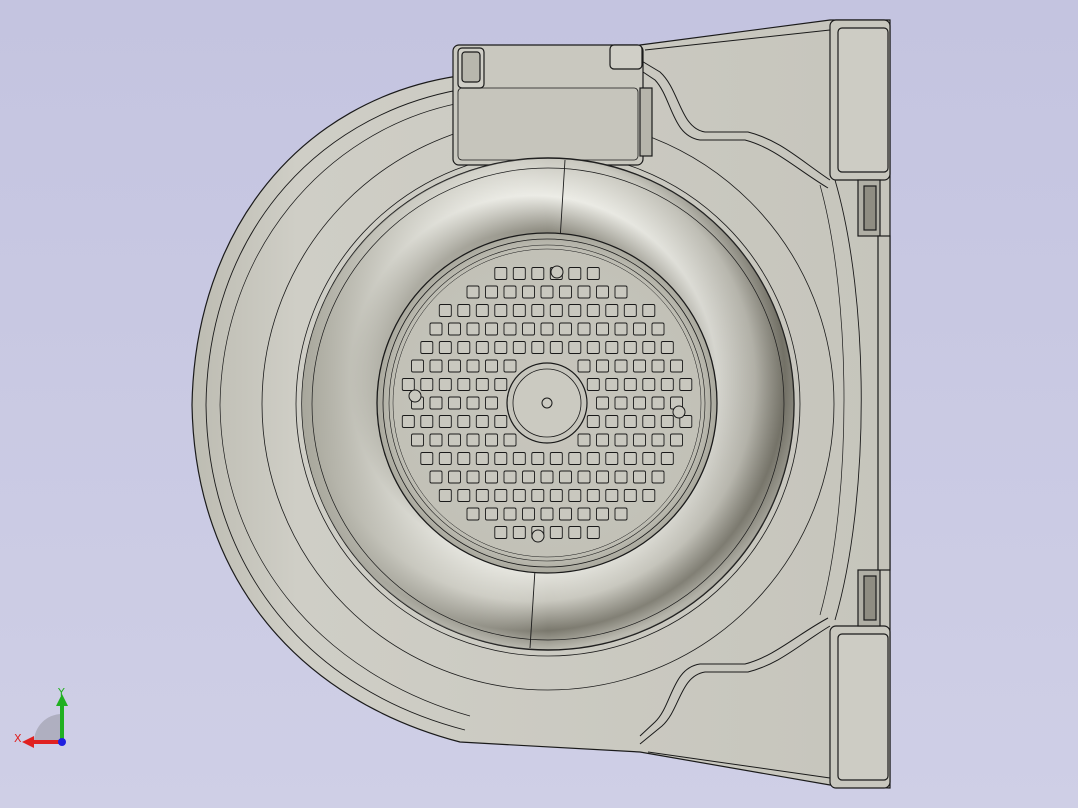 This screenshot has width=1078, height=808. I want to click on axis-triad: Y X, so click(41, 717).